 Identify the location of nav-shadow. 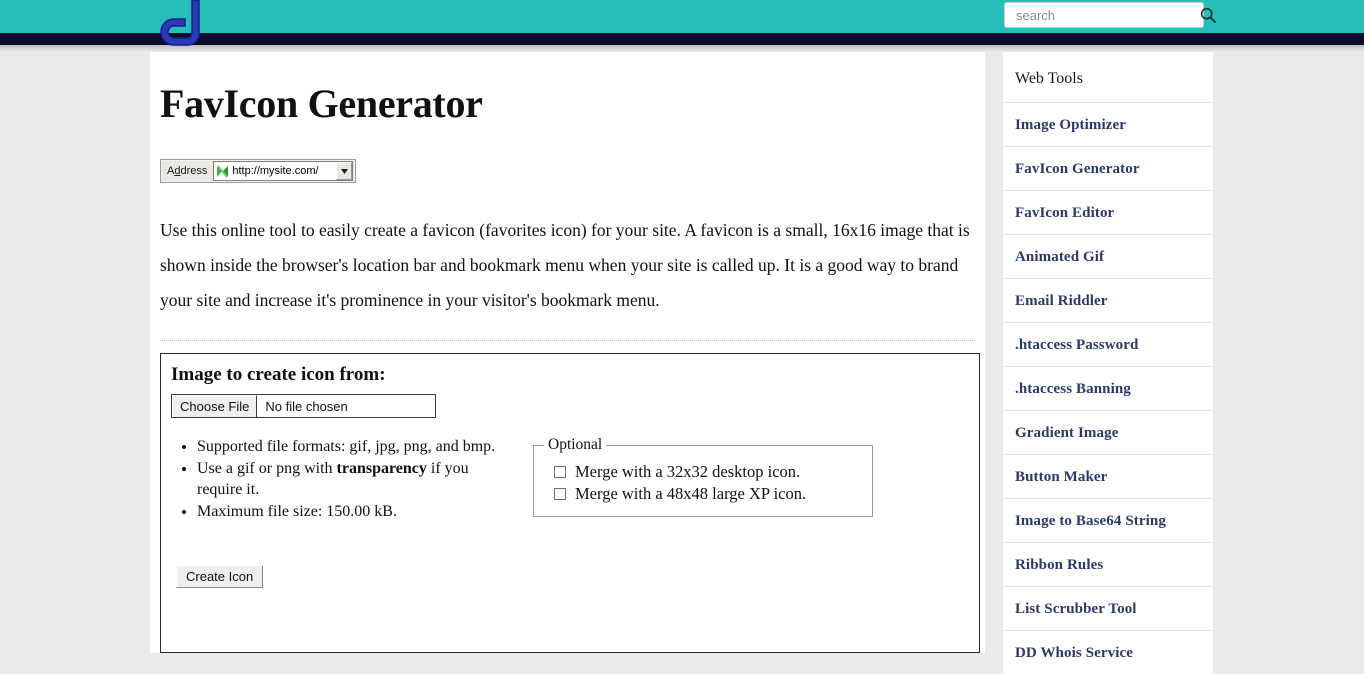
(682, 48).